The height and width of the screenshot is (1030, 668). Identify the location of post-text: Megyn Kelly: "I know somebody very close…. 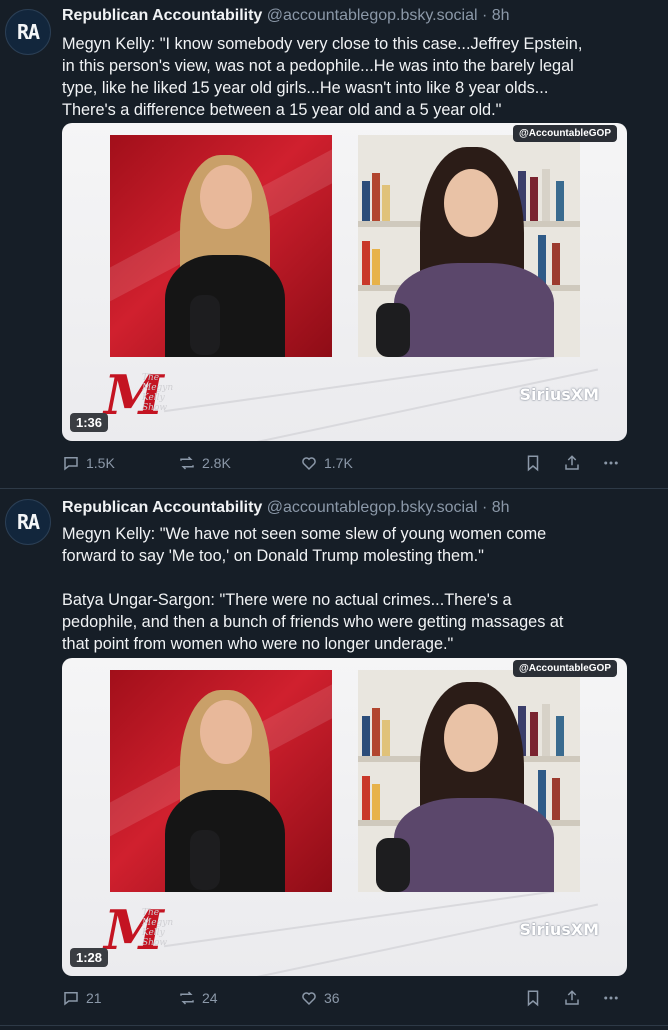
(322, 77).